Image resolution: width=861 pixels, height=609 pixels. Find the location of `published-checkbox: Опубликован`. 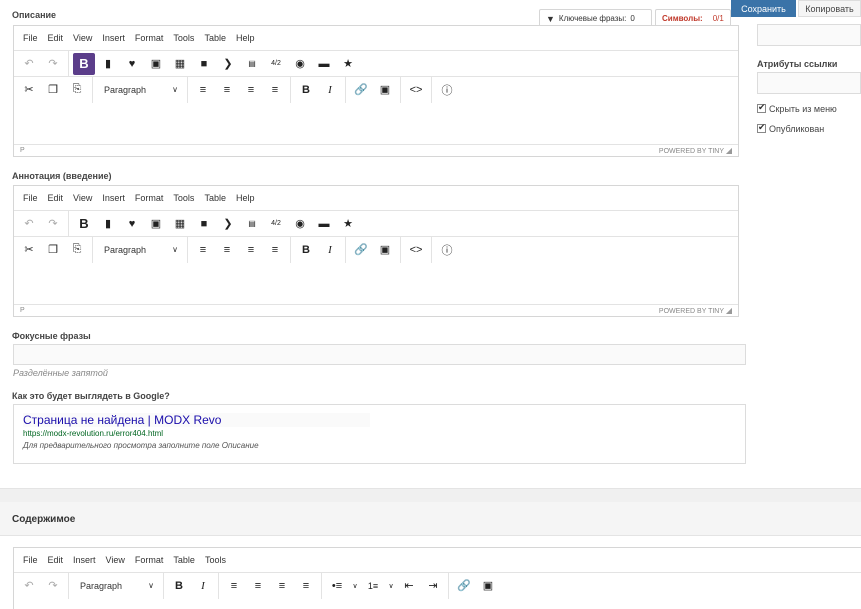

published-checkbox: Опубликован is located at coordinates (790, 128).